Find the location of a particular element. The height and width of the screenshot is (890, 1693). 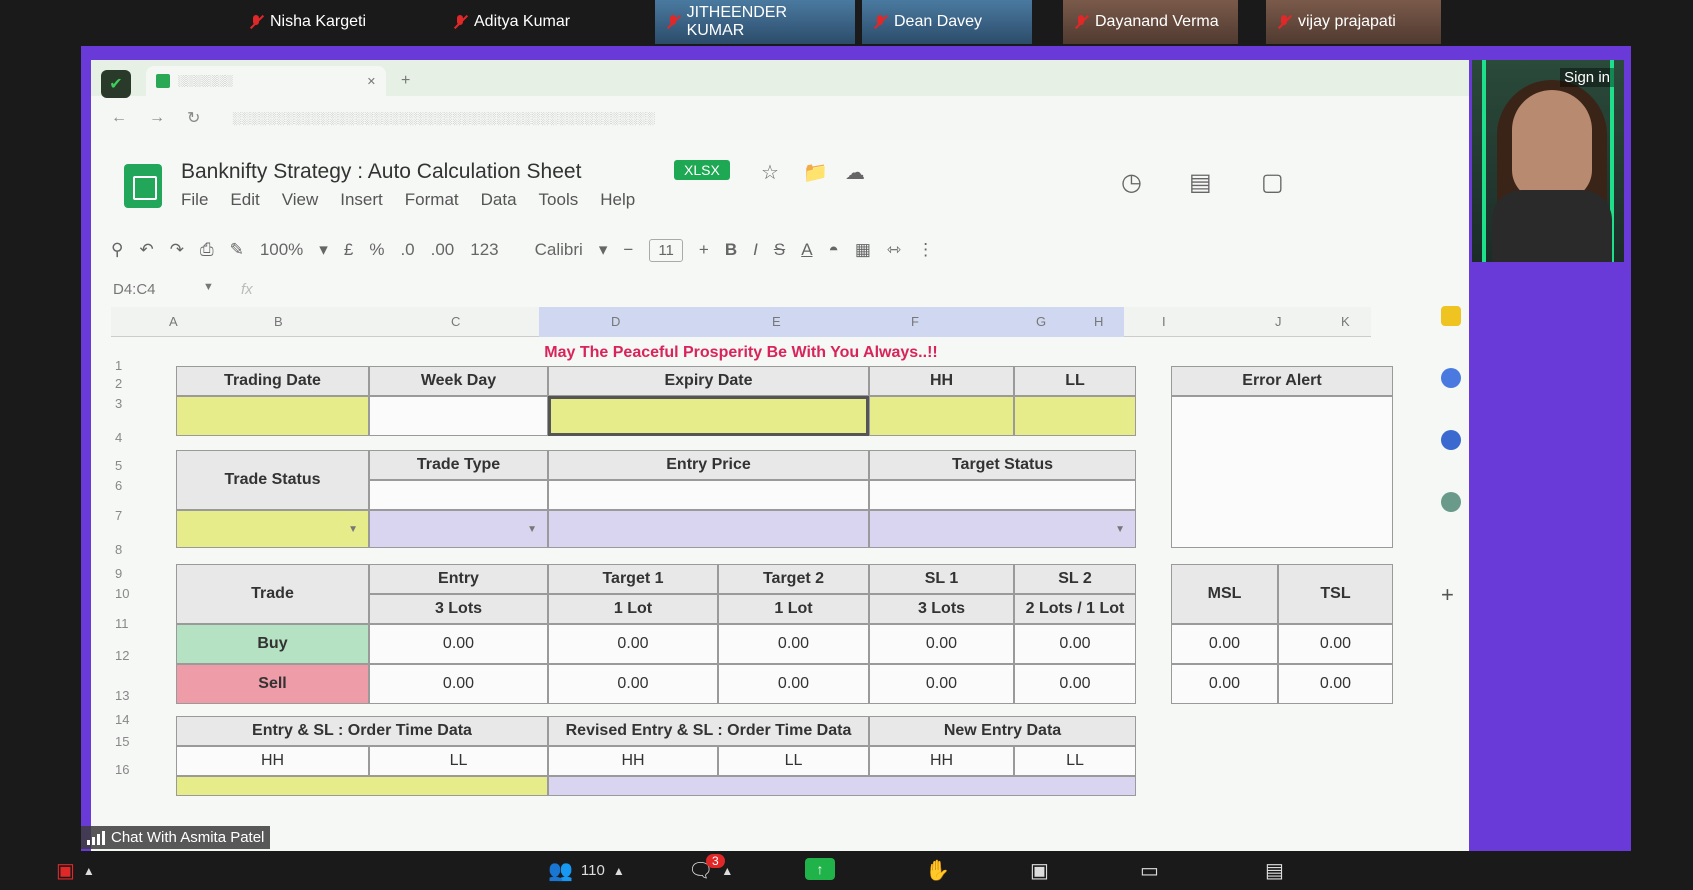

menu-file: File is located at coordinates (194, 200).